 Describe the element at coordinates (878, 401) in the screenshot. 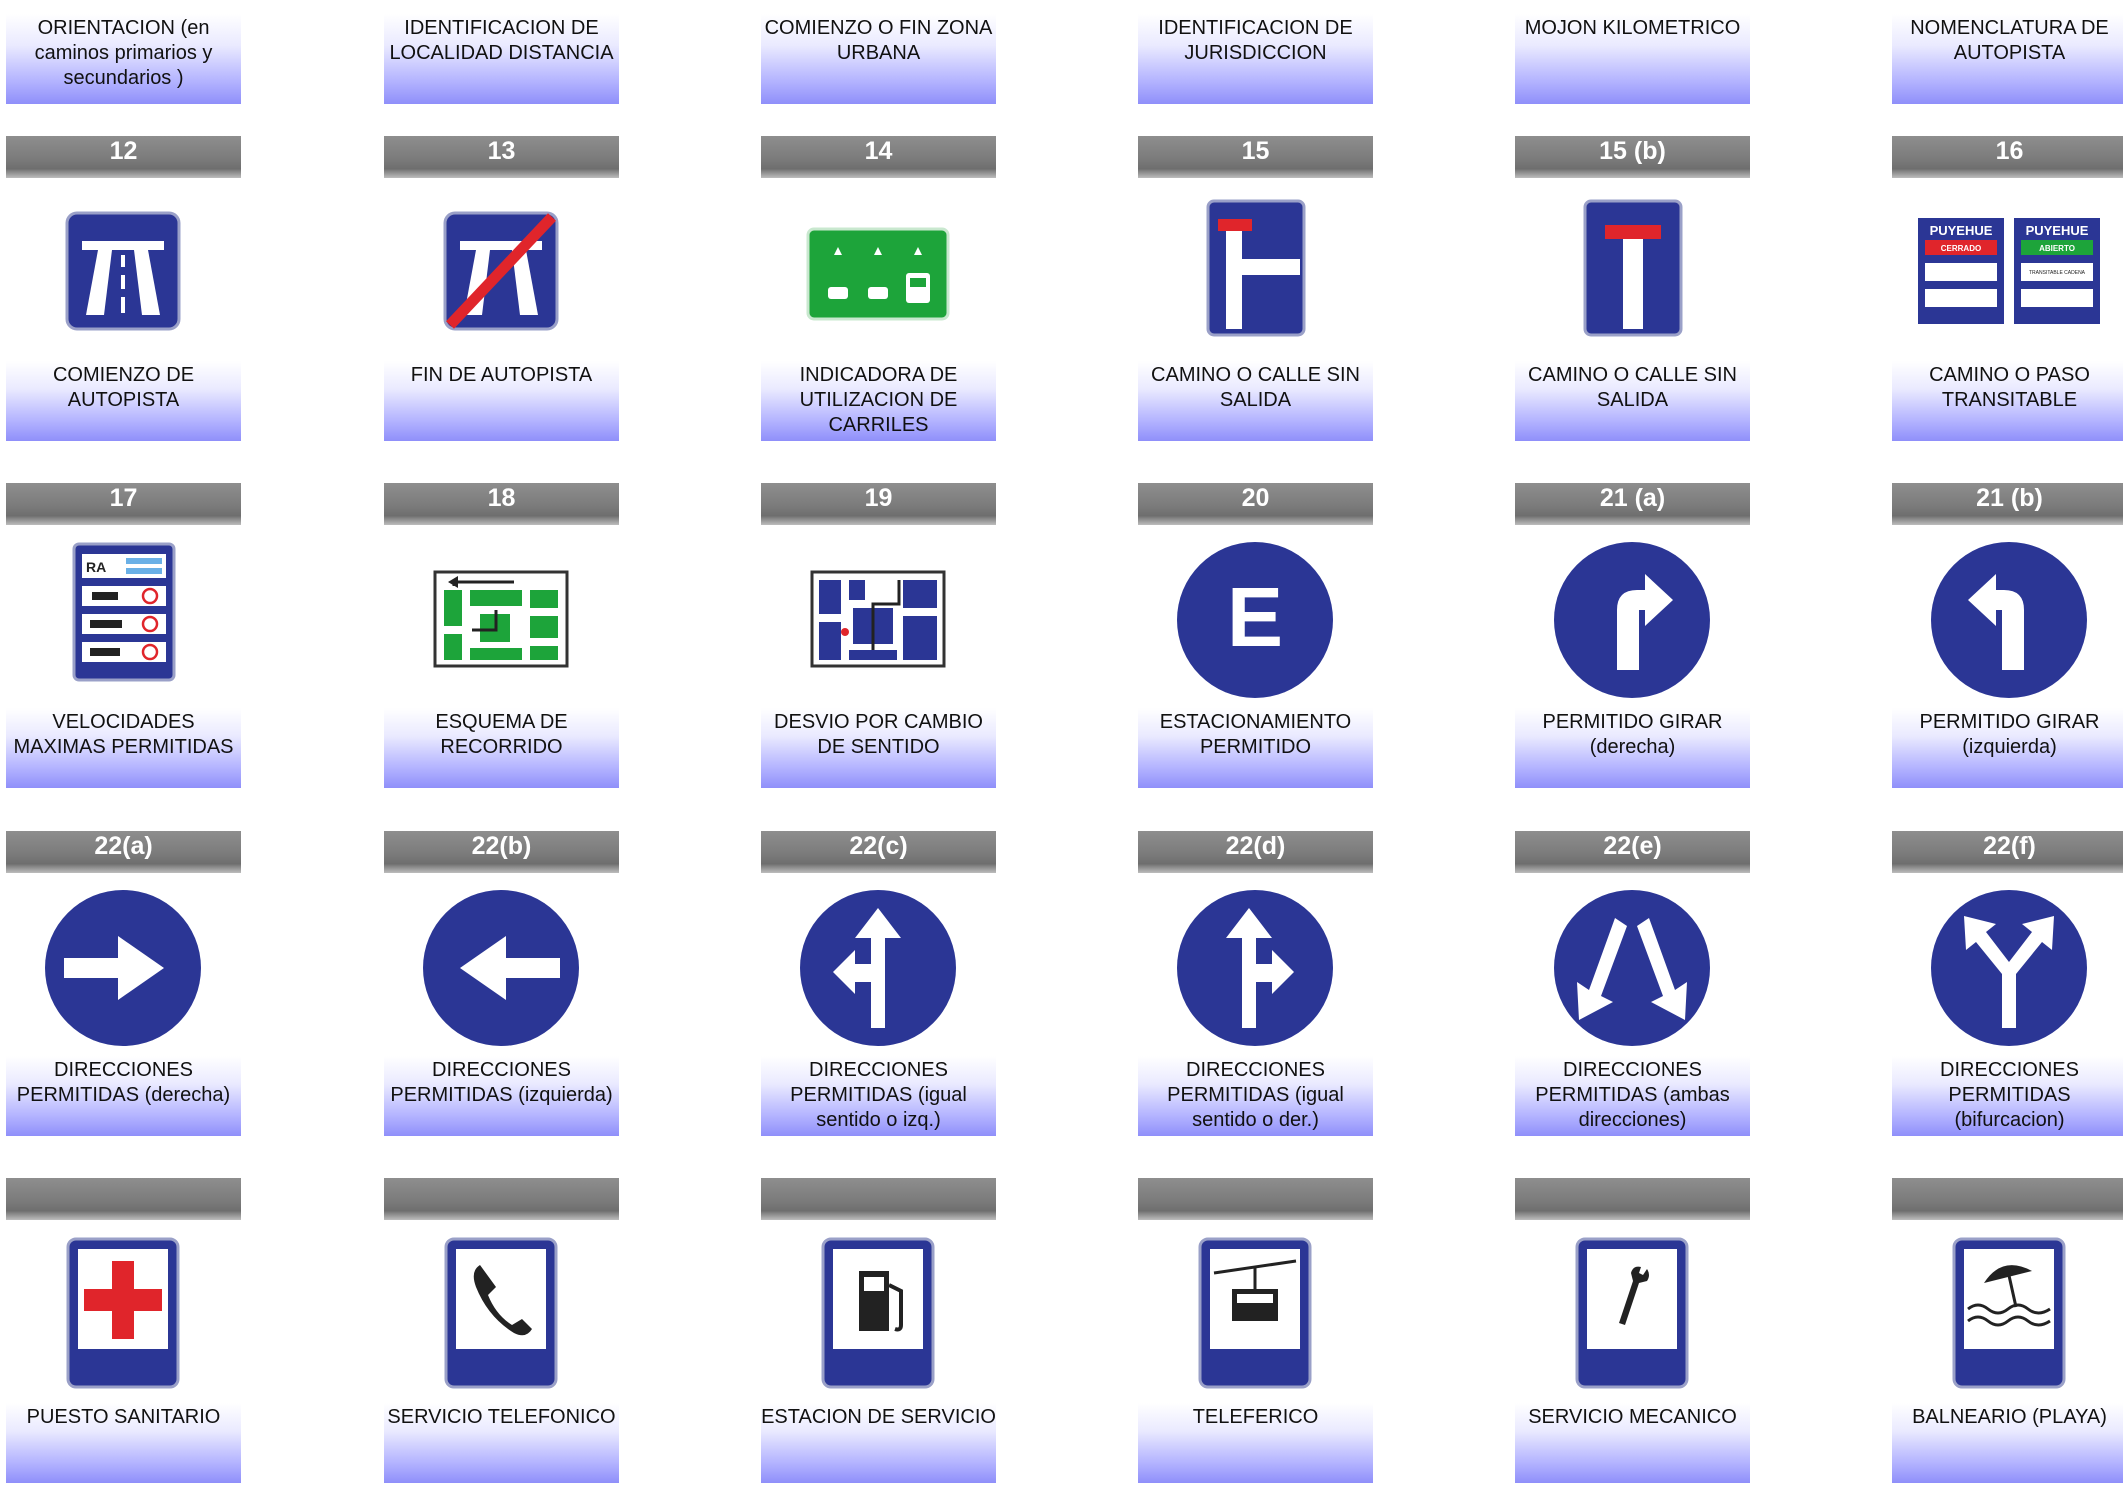

I see `sign-label: INDICADORA DE UTILIZACION DE CARRILES` at that location.